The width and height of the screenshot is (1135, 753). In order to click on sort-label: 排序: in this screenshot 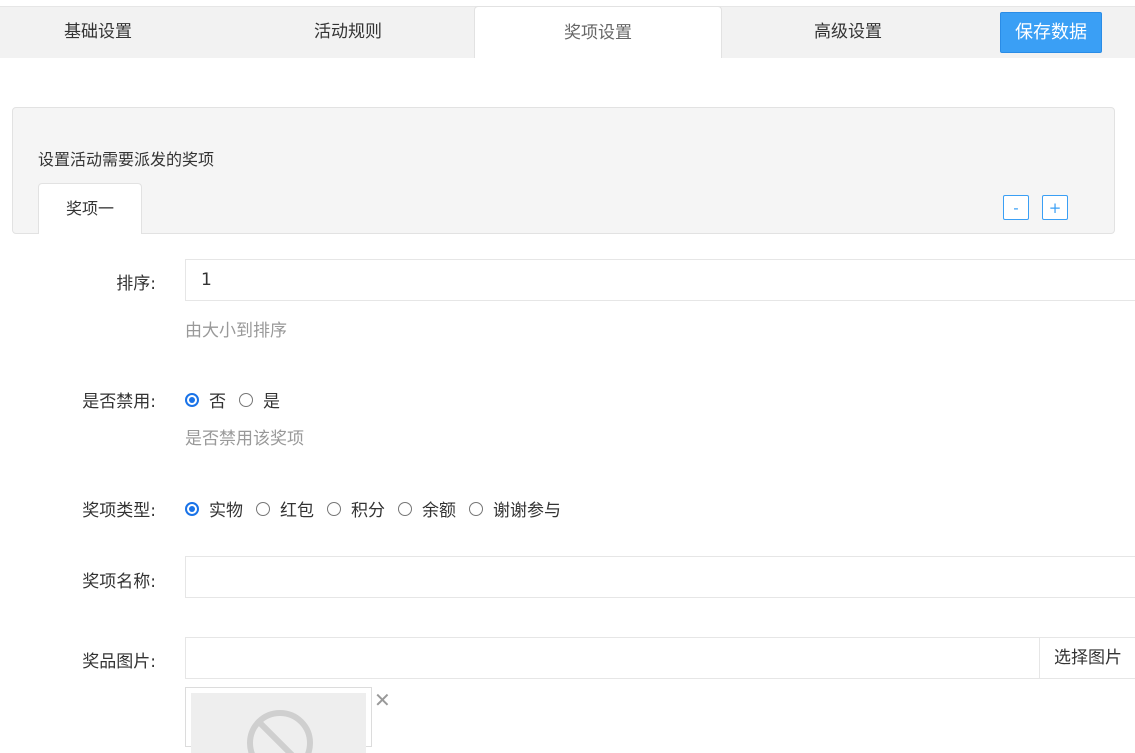, I will do `click(136, 284)`.